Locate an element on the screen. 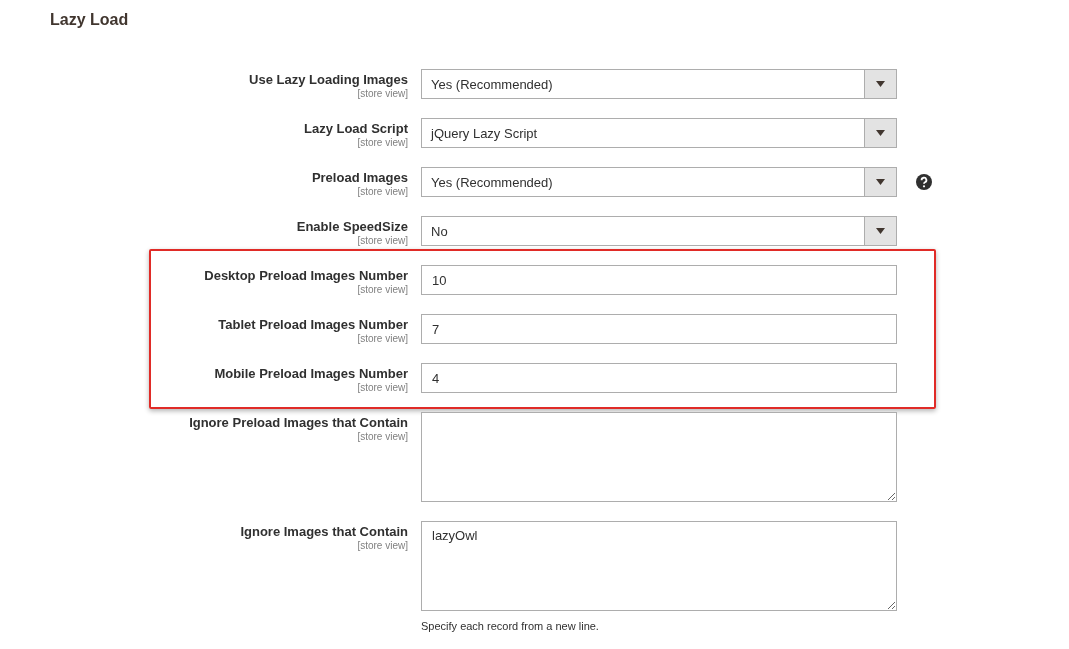 This screenshot has height=649, width=1069. field-label: Use Lazy Loading Images is located at coordinates (328, 80).